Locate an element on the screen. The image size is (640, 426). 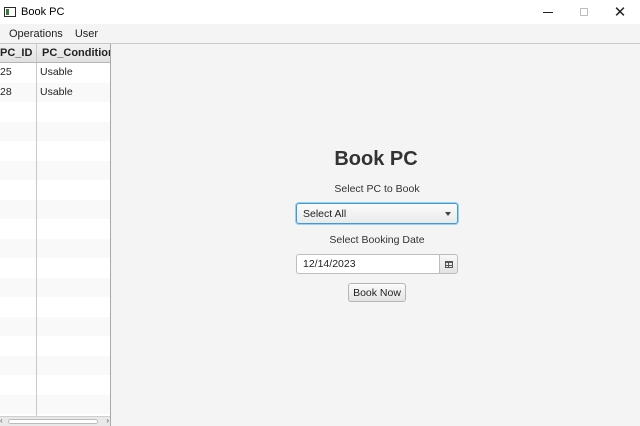
menu-bar: Operations User is located at coordinates (320, 34).